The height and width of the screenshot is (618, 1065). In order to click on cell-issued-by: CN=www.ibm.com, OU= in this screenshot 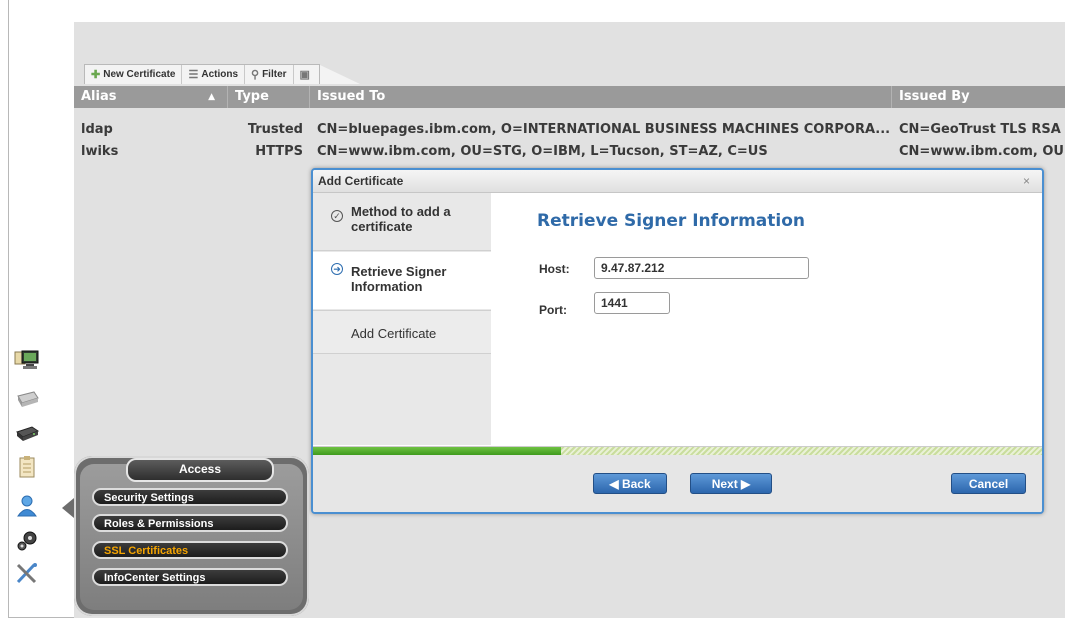, I will do `click(982, 151)`.